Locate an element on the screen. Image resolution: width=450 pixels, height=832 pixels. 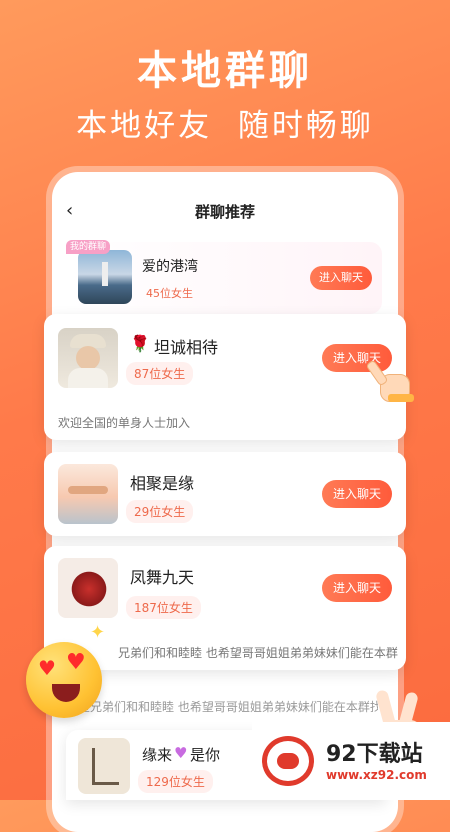
watermark: 92下载站 www.xz92.com is located at coordinates (351, 761).